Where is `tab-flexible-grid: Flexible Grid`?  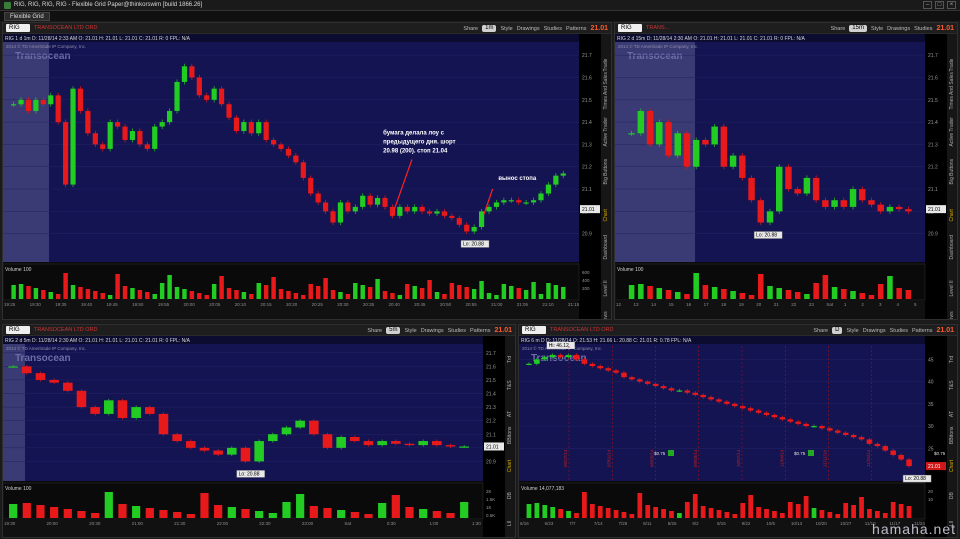
tab-flexible-grid: Flexible Grid is located at coordinates (27, 16).